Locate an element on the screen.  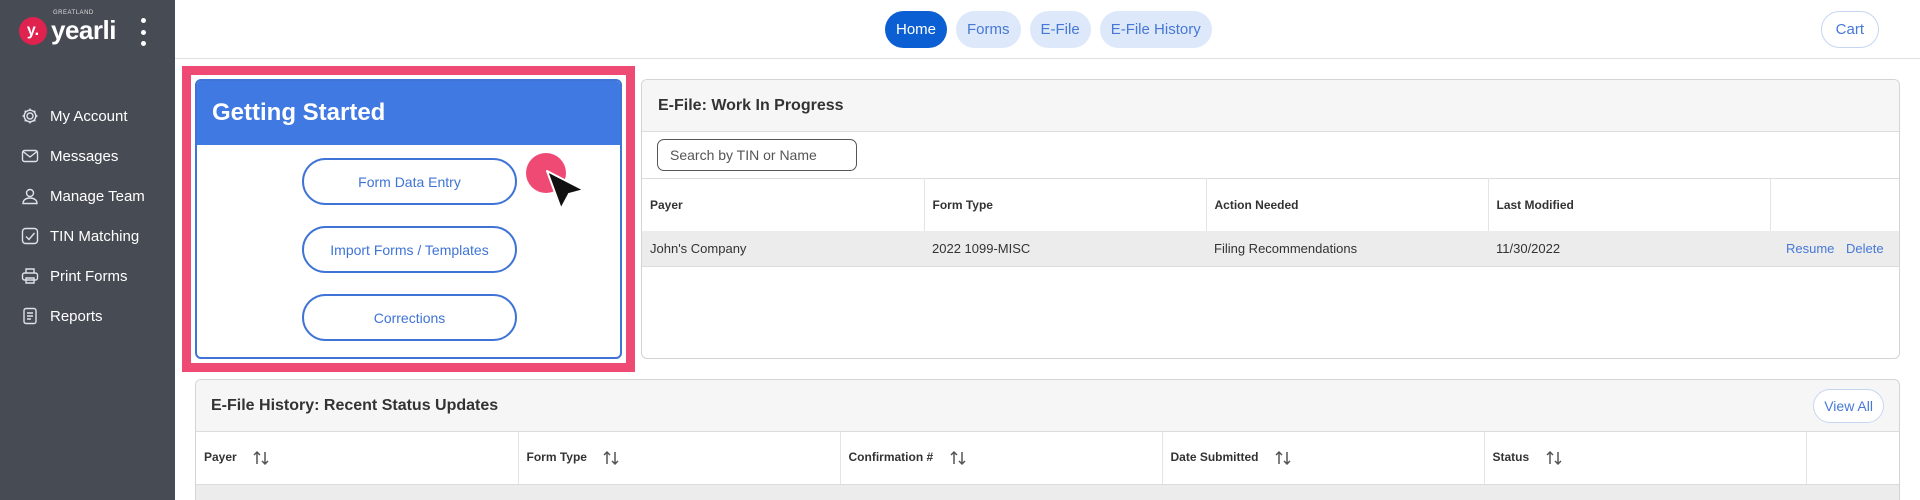
cell-actions: Resume Delete is located at coordinates (1834, 248).